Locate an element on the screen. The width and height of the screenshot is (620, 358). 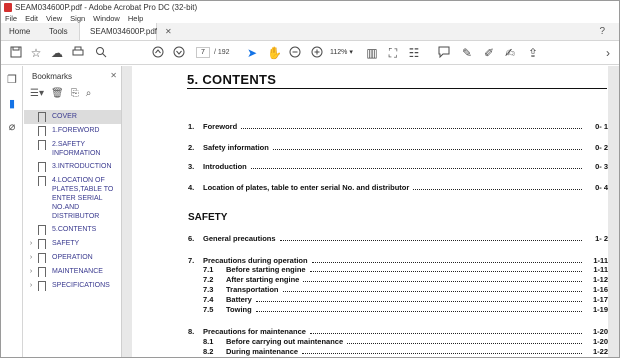
page-thumbnails-icon: ❐ is located at coordinates (12, 80).